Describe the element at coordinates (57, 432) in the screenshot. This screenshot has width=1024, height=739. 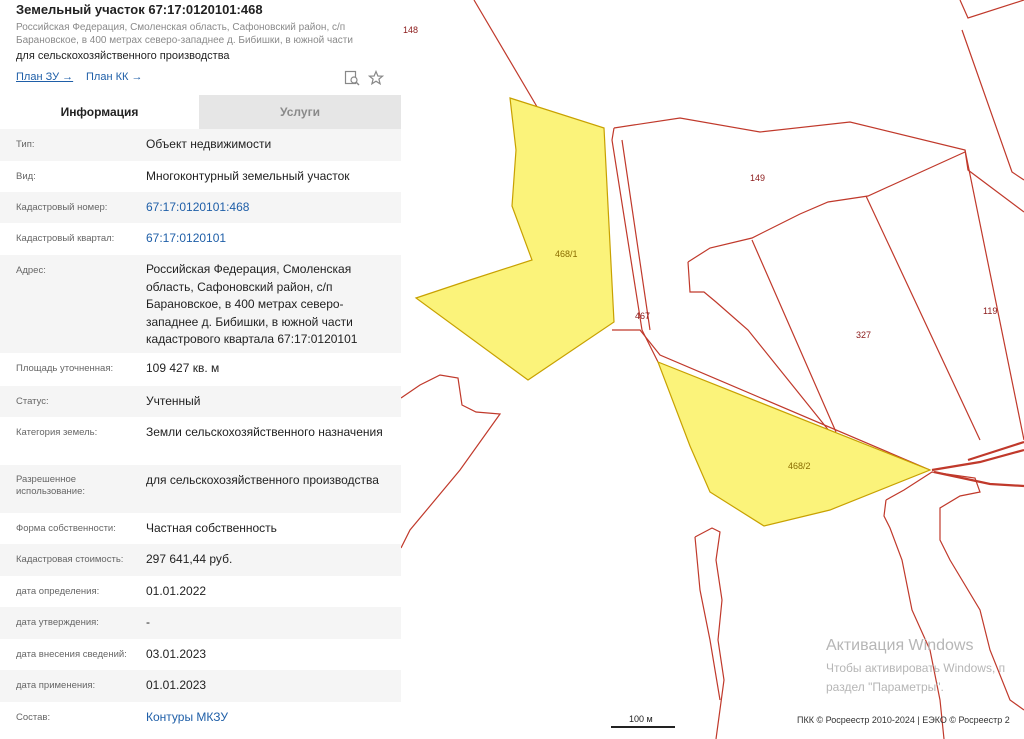
I see `row-label: Категория земель:` at that location.